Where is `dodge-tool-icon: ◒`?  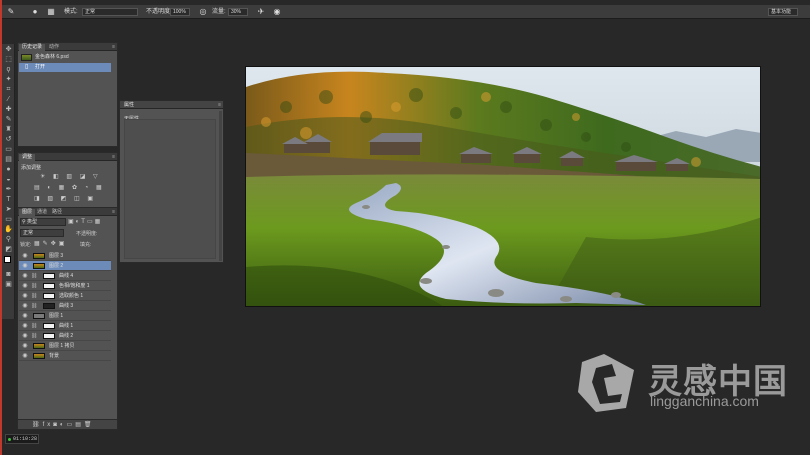 dodge-tool-icon: ◒ is located at coordinates (8, 179).